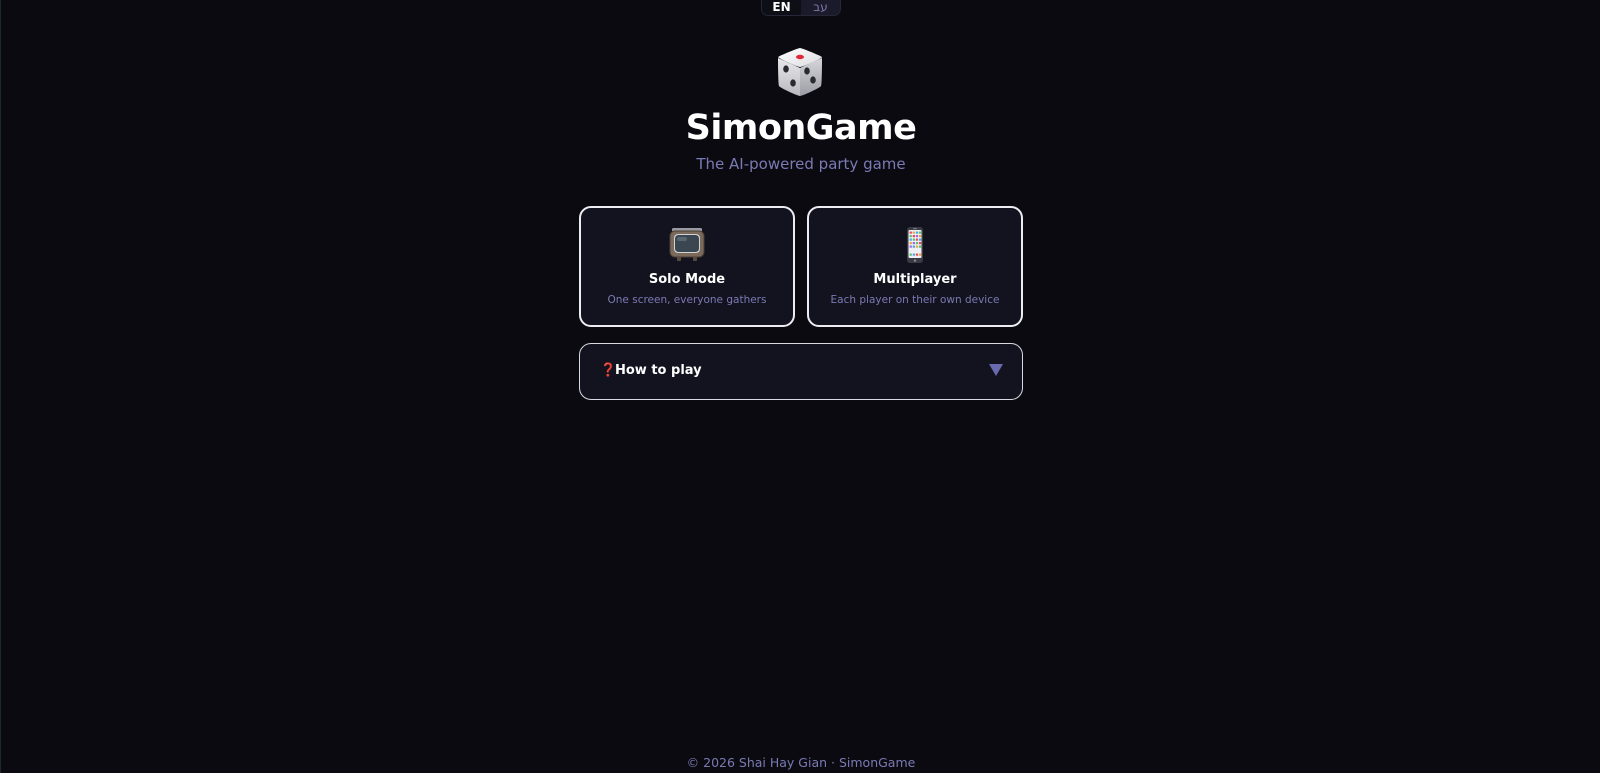  What do you see at coordinates (608, 370) in the screenshot?
I see `question-mark-icon: ❓` at bounding box center [608, 370].